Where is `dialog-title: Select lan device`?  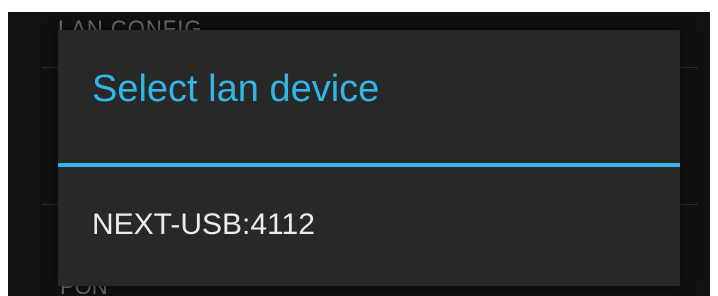 dialog-title: Select lan device is located at coordinates (236, 89).